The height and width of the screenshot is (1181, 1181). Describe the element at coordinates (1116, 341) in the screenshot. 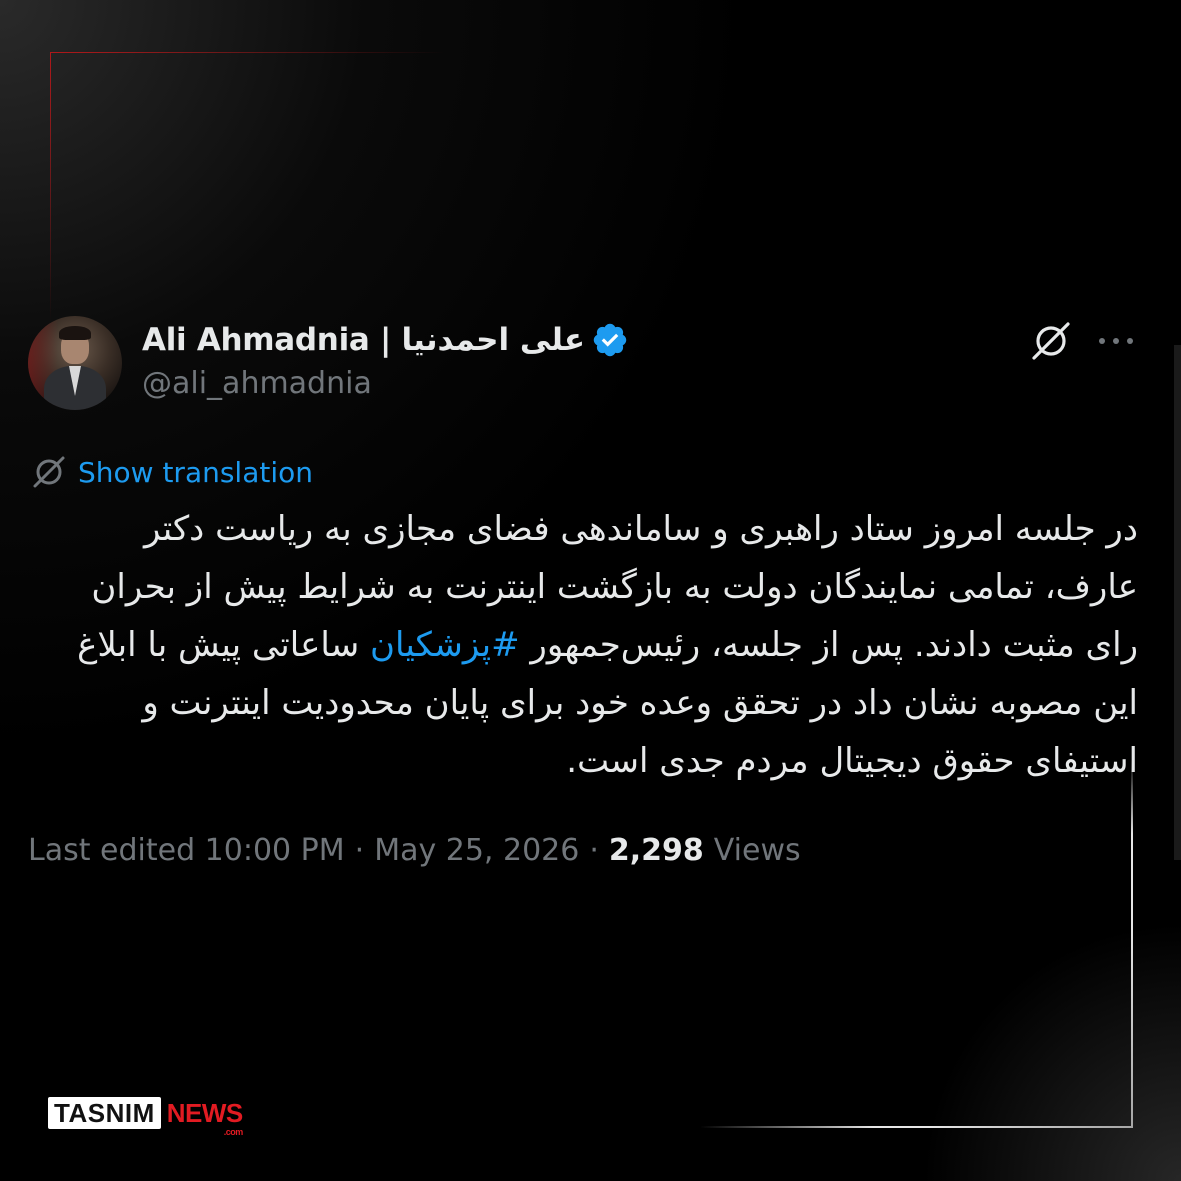

I see `more-icon` at that location.